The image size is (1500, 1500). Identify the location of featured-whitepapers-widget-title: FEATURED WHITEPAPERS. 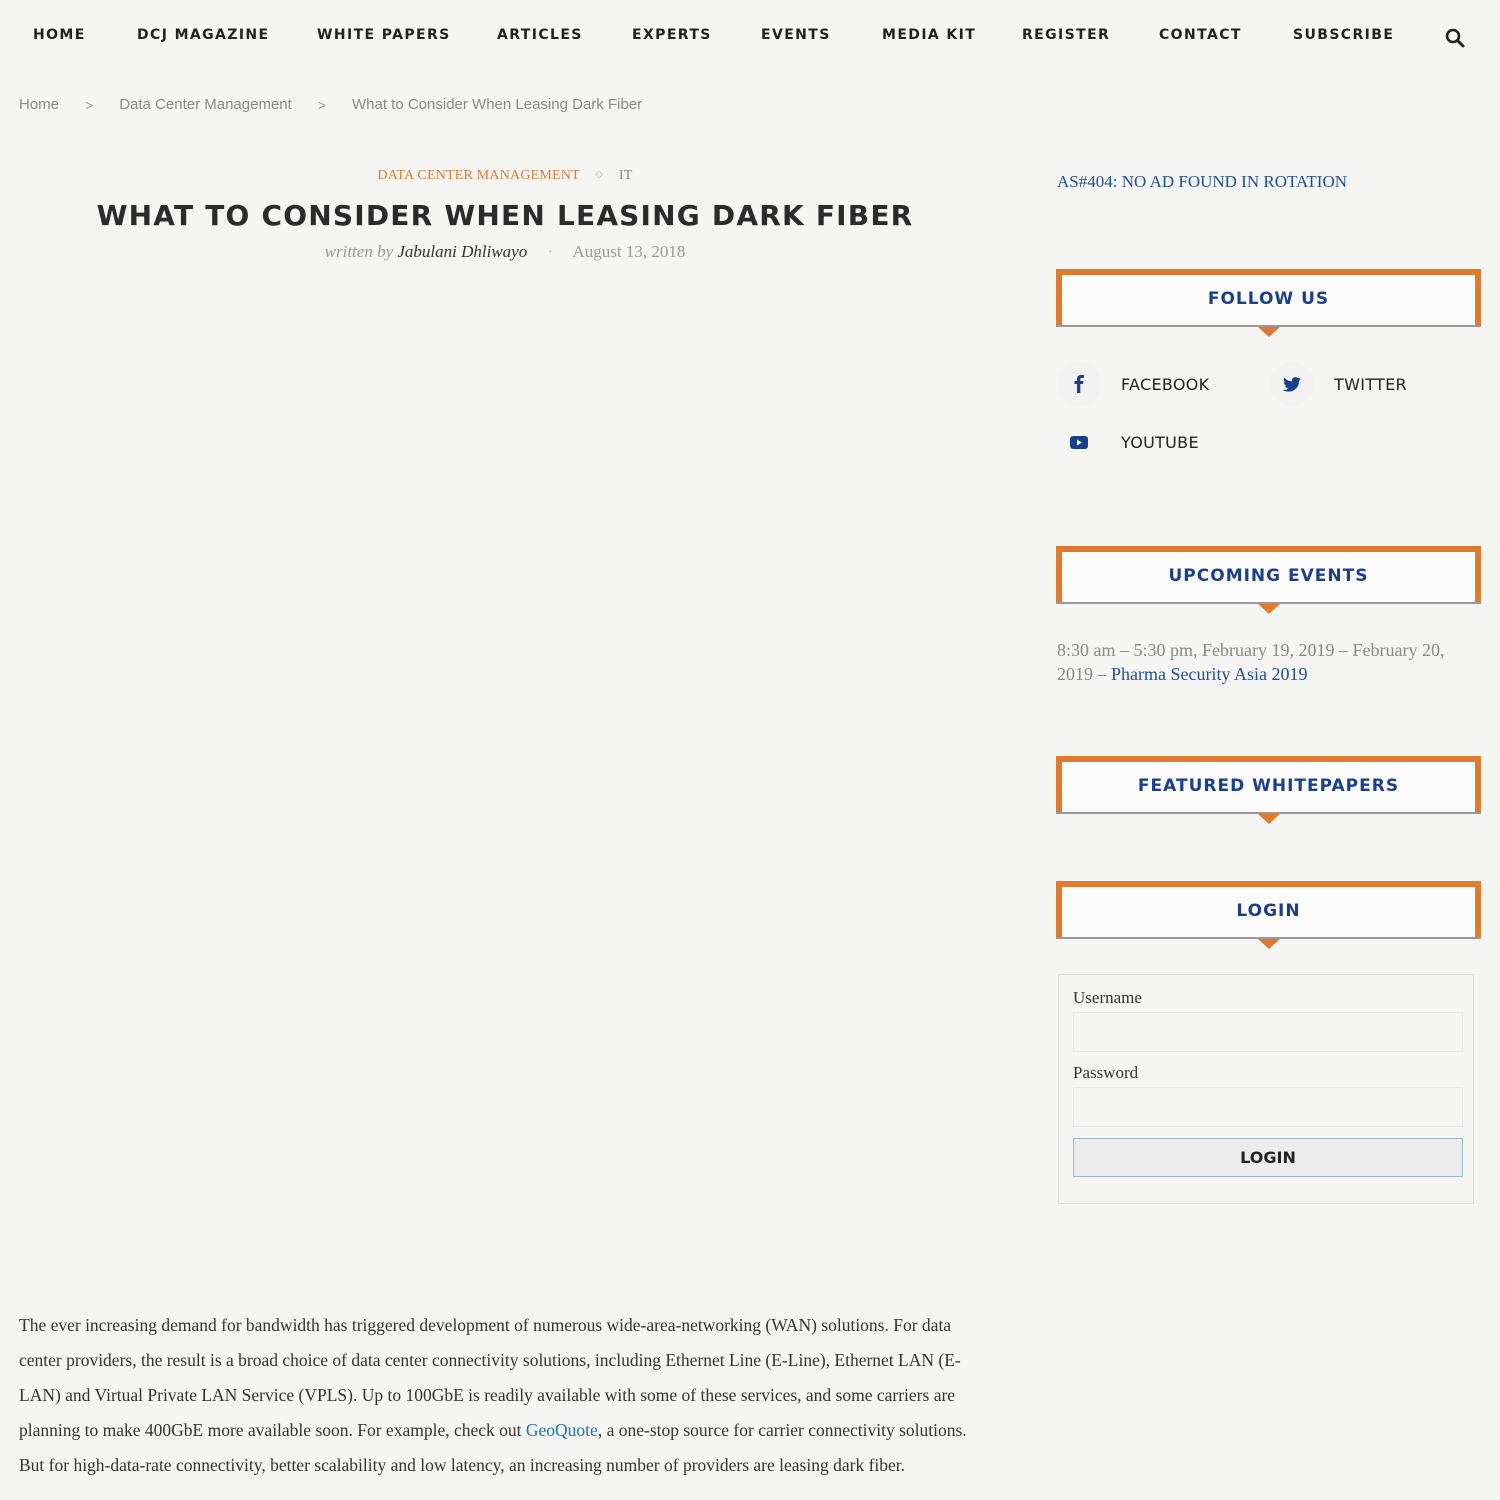
(1268, 790).